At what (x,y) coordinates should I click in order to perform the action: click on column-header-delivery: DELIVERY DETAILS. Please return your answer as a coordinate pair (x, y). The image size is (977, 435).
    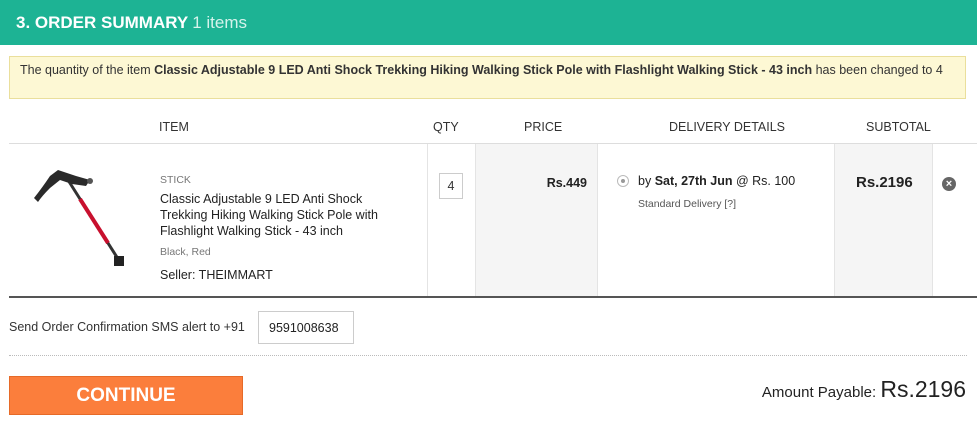
    Looking at the image, I should click on (727, 127).